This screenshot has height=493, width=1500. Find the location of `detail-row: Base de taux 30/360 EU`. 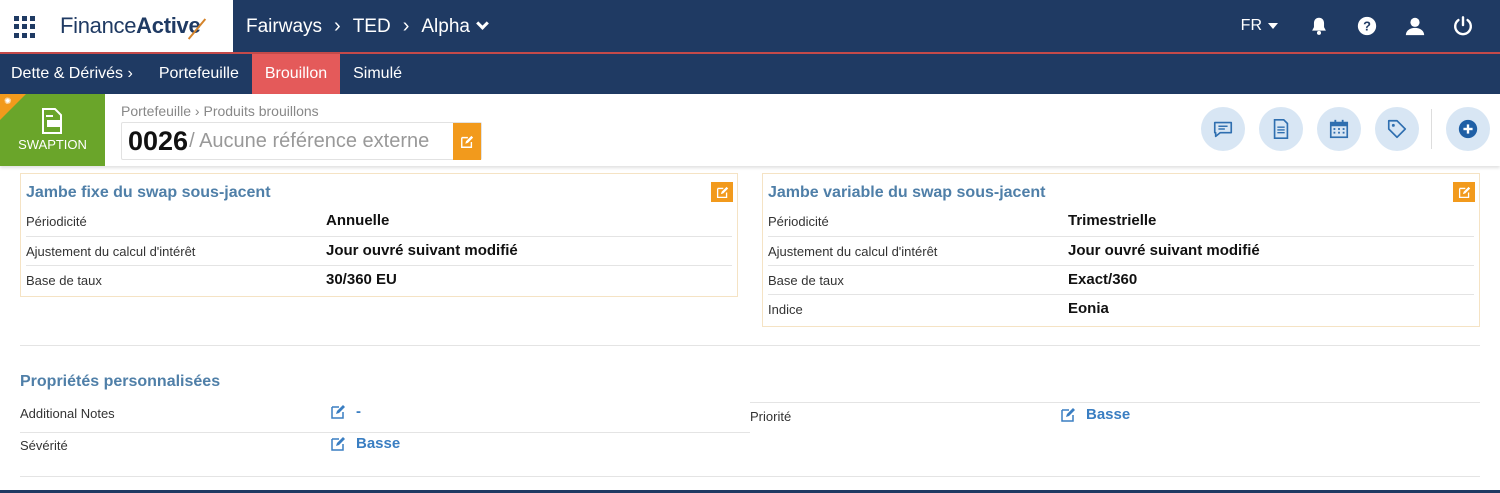

detail-row: Base de taux 30/360 EU is located at coordinates (379, 279).